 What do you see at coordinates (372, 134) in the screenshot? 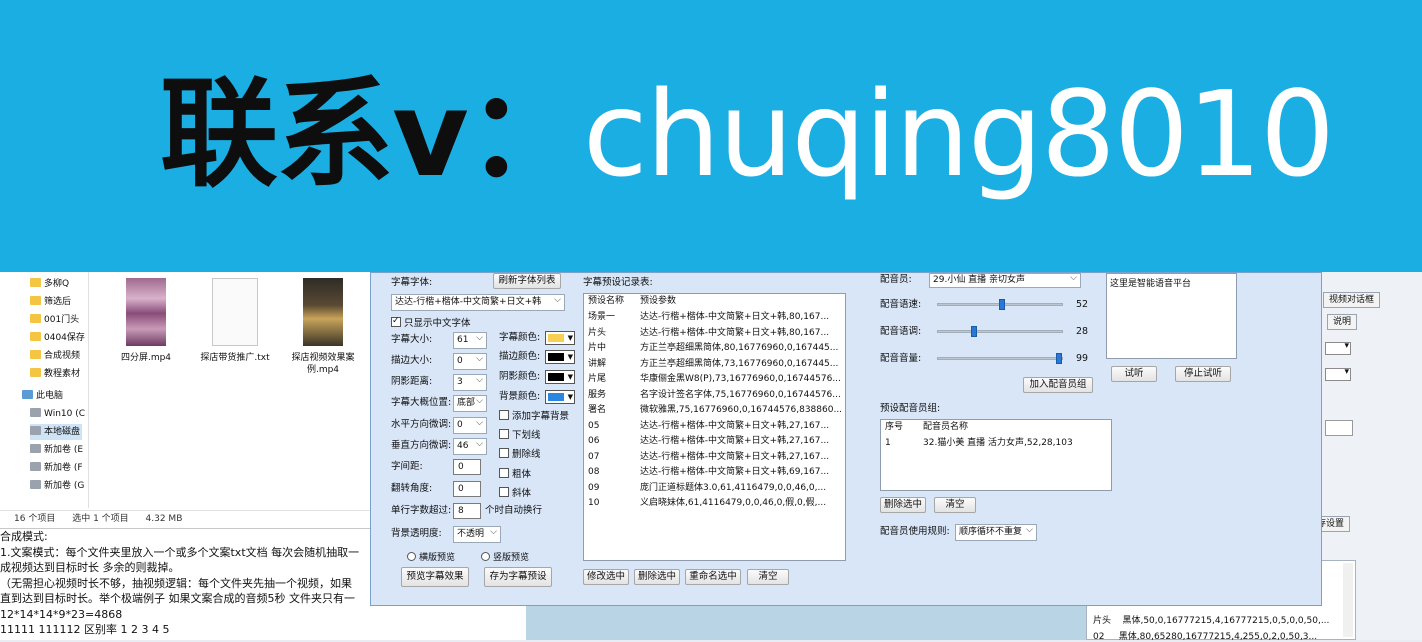
I see `banner-prefix: 联系v：` at bounding box center [372, 134].